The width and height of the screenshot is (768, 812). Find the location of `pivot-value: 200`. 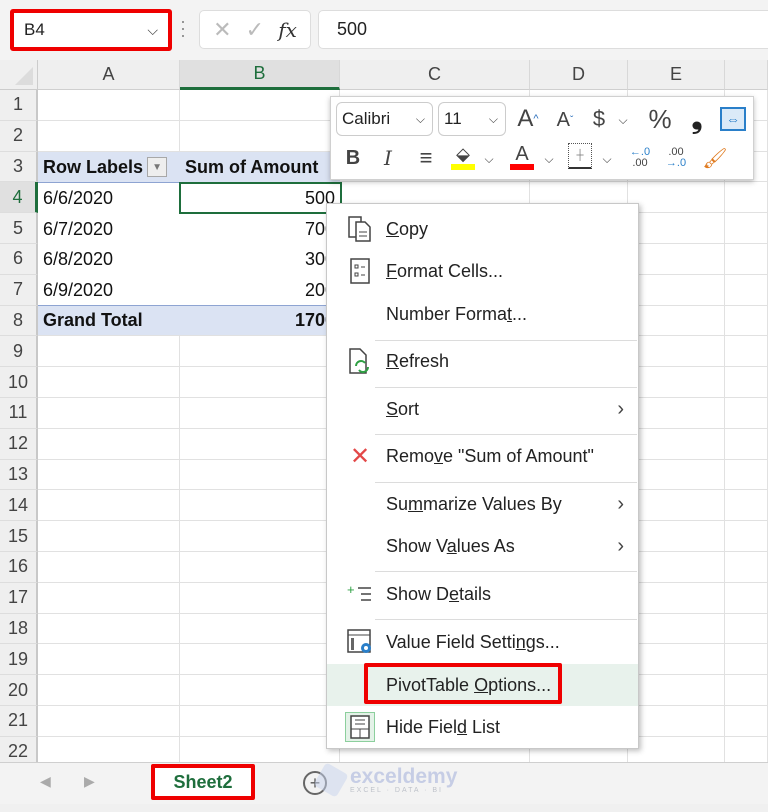

pivot-value: 200 is located at coordinates (260, 290).